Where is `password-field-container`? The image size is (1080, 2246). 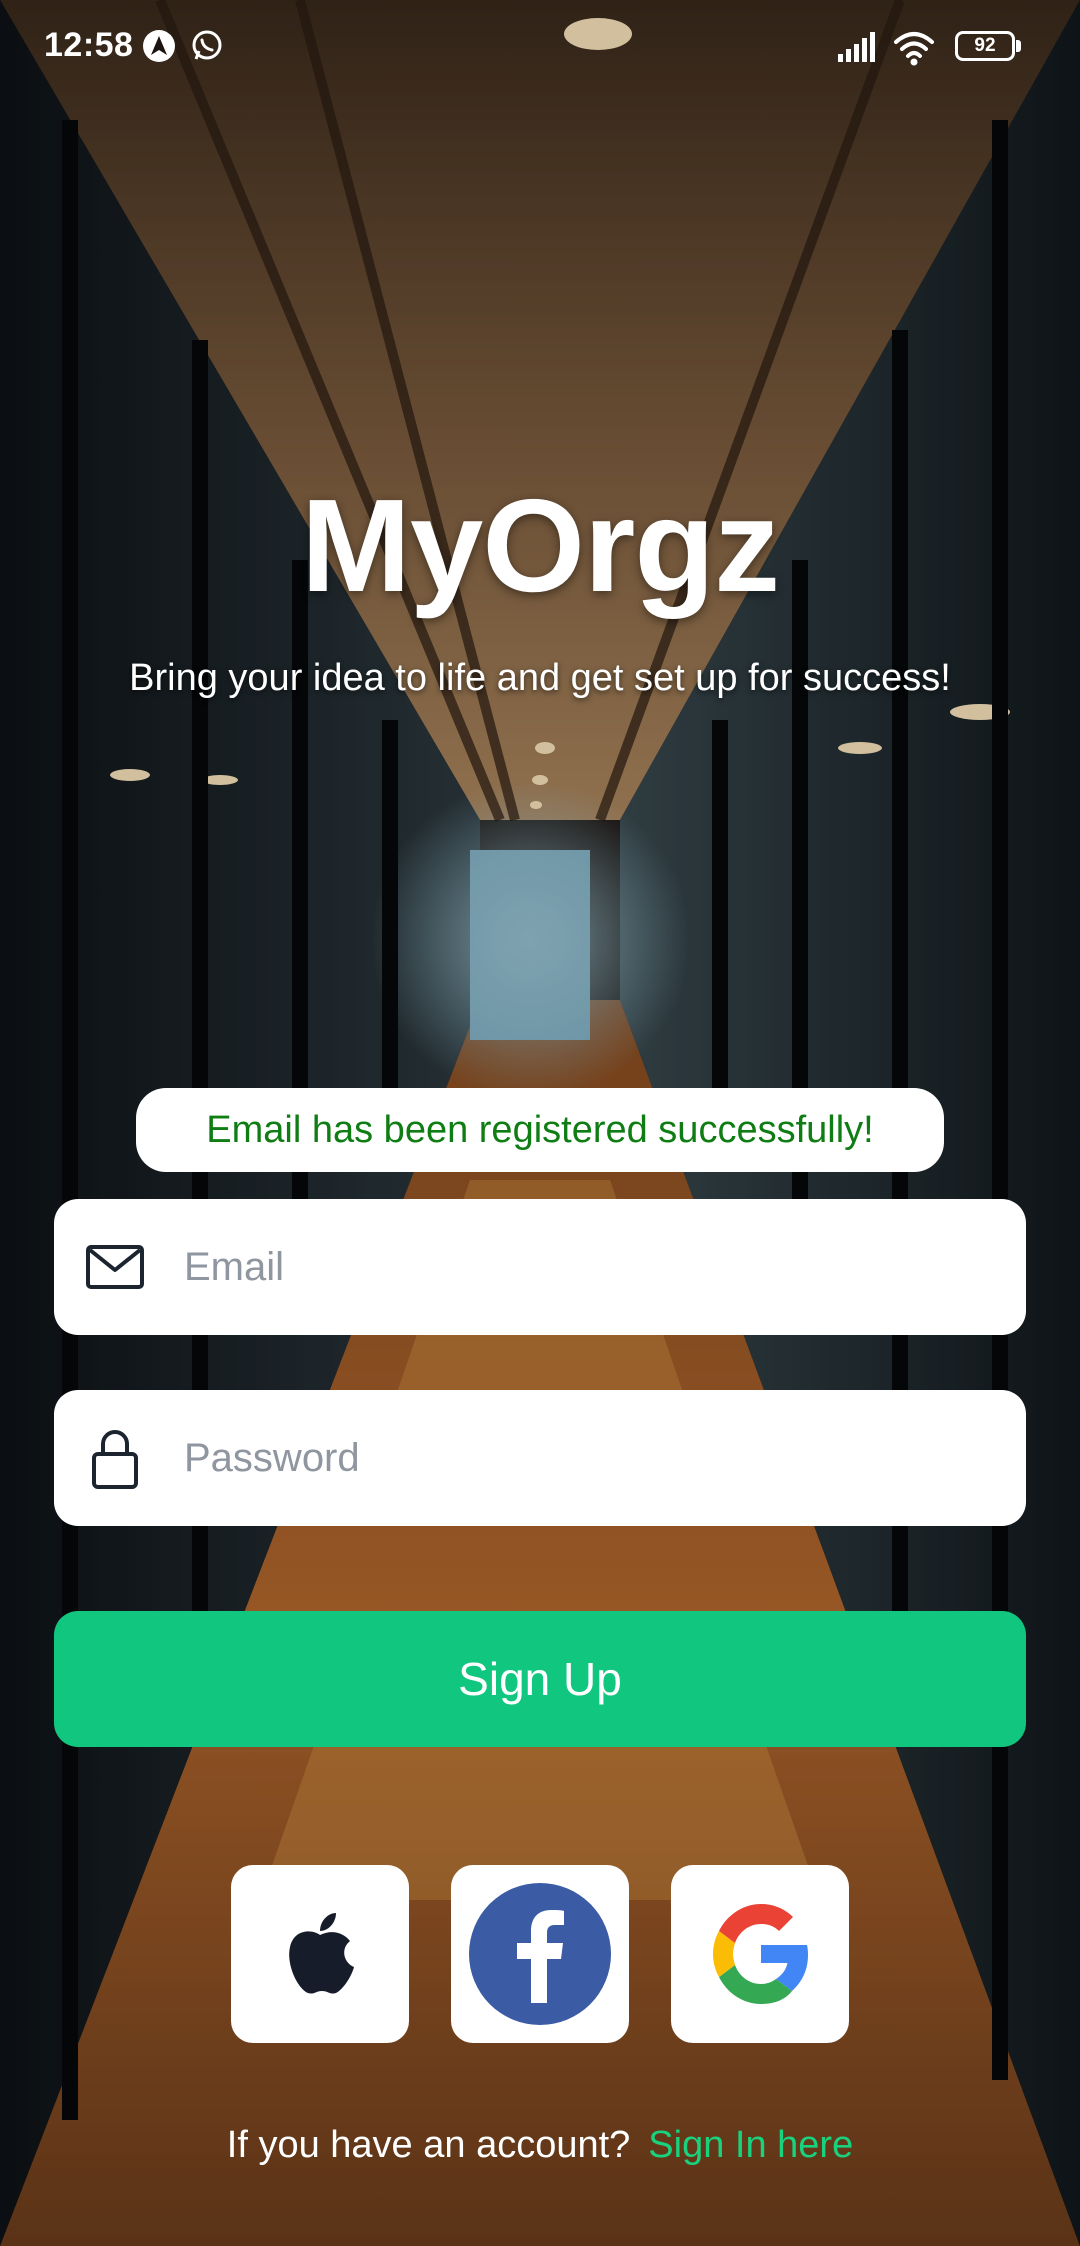
password-field-container is located at coordinates (540, 1458).